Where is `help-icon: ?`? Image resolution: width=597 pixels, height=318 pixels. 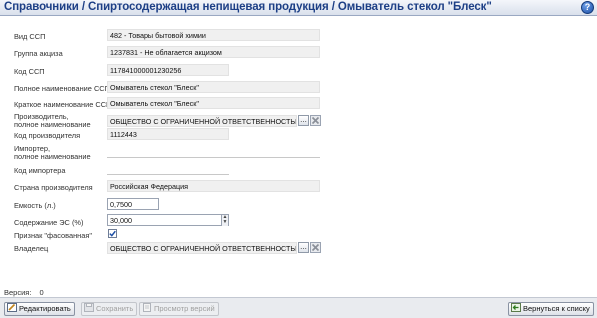
help-icon: ? is located at coordinates (587, 7).